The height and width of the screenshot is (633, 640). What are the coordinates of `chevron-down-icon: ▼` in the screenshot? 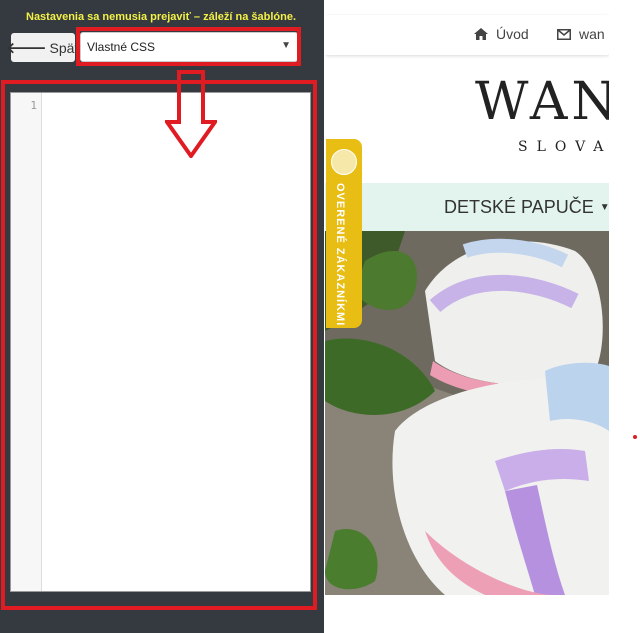 It's located at (286, 45).